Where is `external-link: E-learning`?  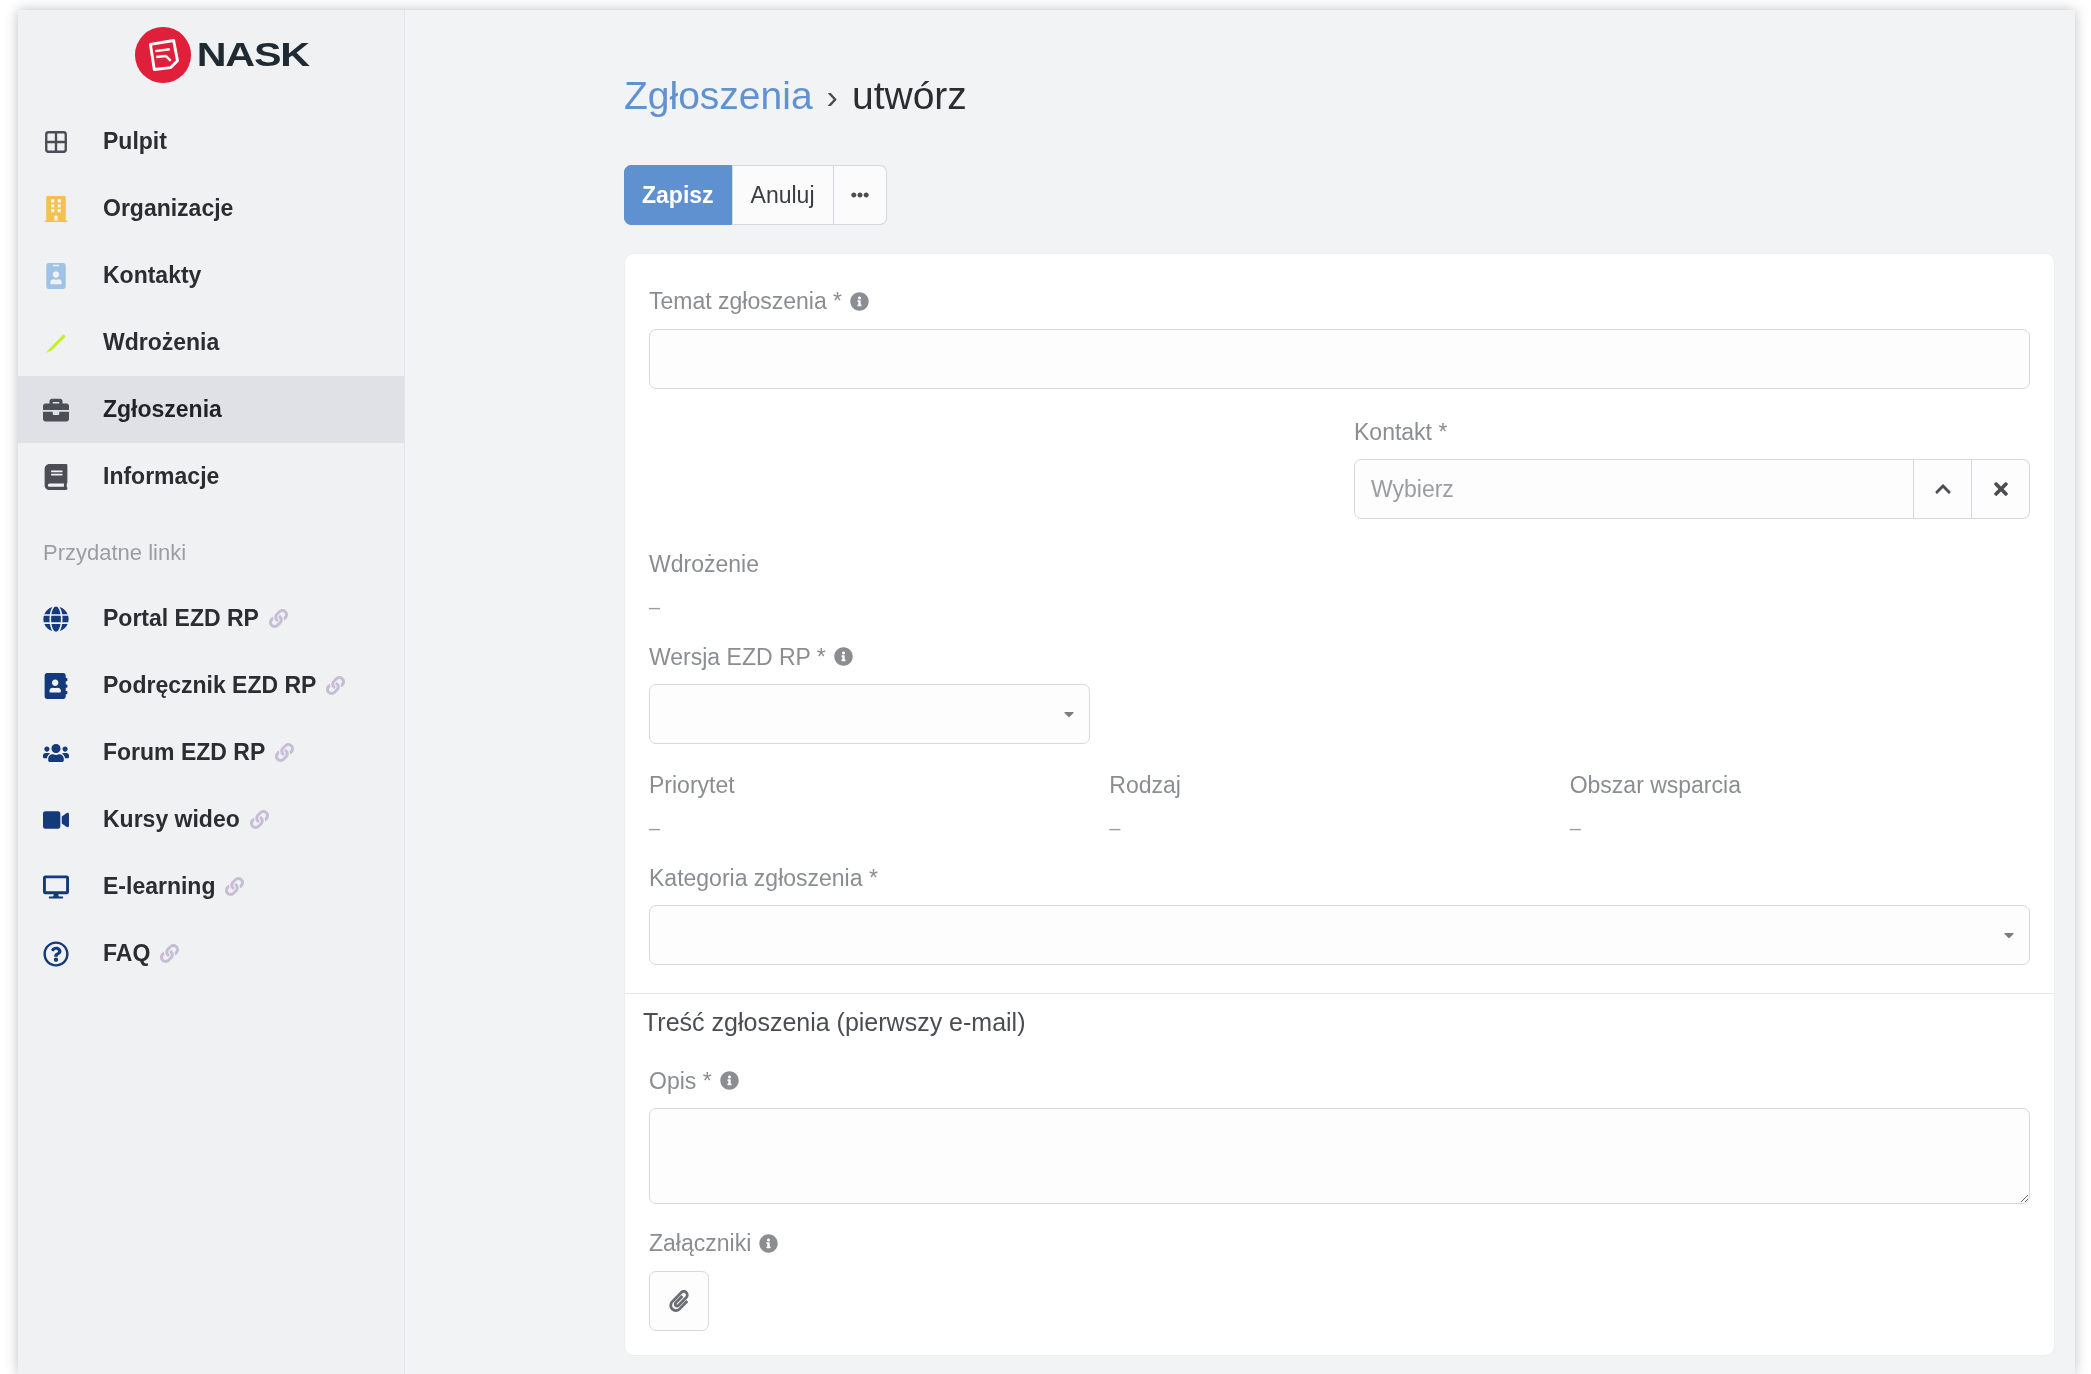 external-link: E-learning is located at coordinates (174, 886).